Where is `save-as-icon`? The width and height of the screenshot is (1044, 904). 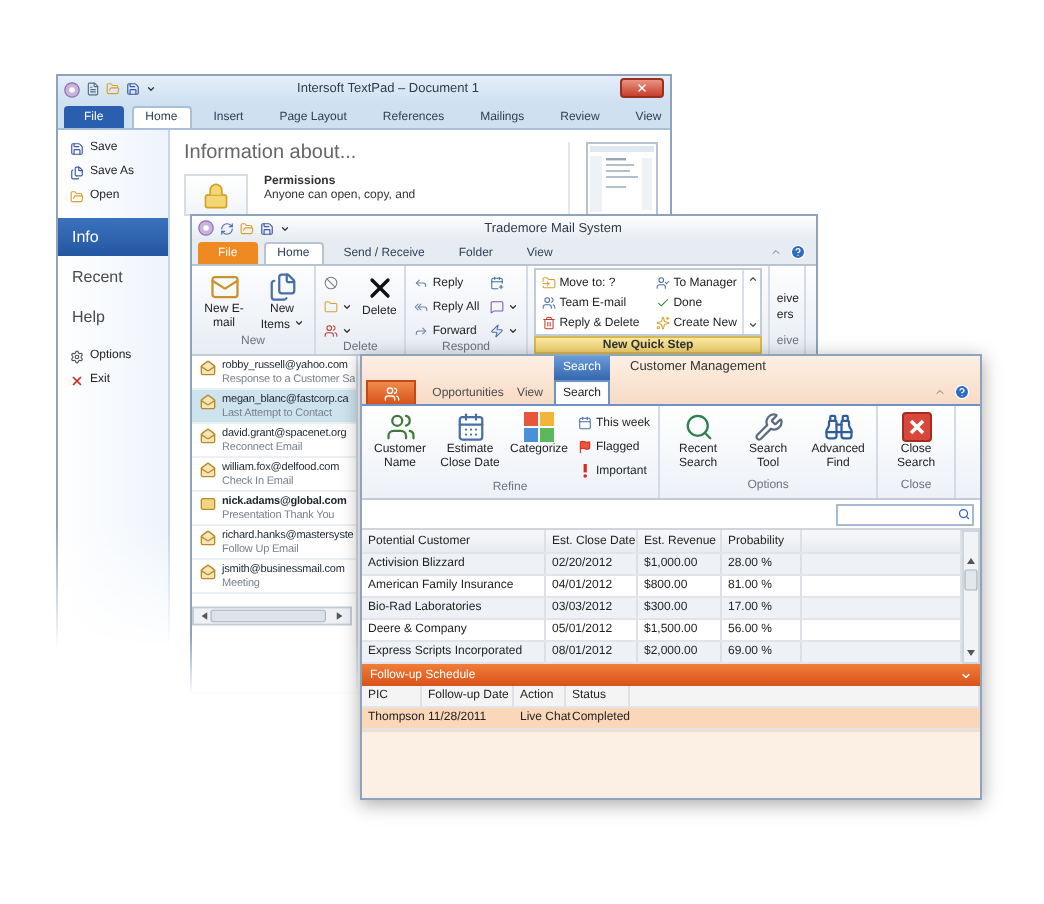
save-as-icon is located at coordinates (77, 172).